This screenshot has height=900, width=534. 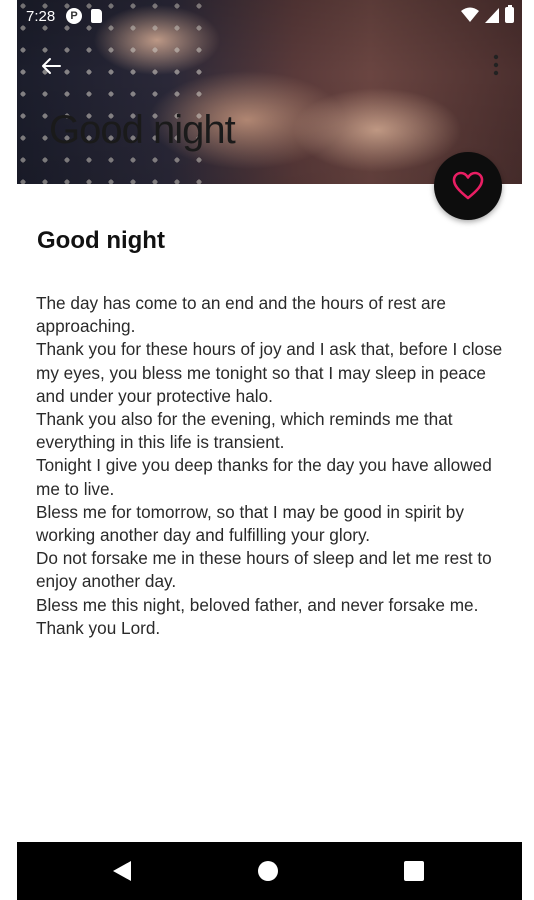 What do you see at coordinates (101, 240) in the screenshot?
I see `content-title: Good night` at bounding box center [101, 240].